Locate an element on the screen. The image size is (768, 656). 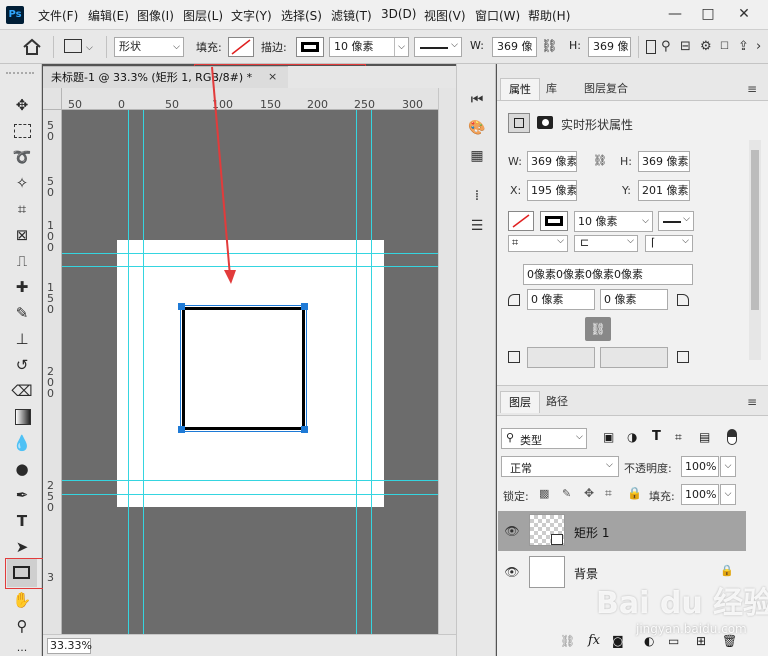
filter-toggle-icon is located at coordinates (732, 437).